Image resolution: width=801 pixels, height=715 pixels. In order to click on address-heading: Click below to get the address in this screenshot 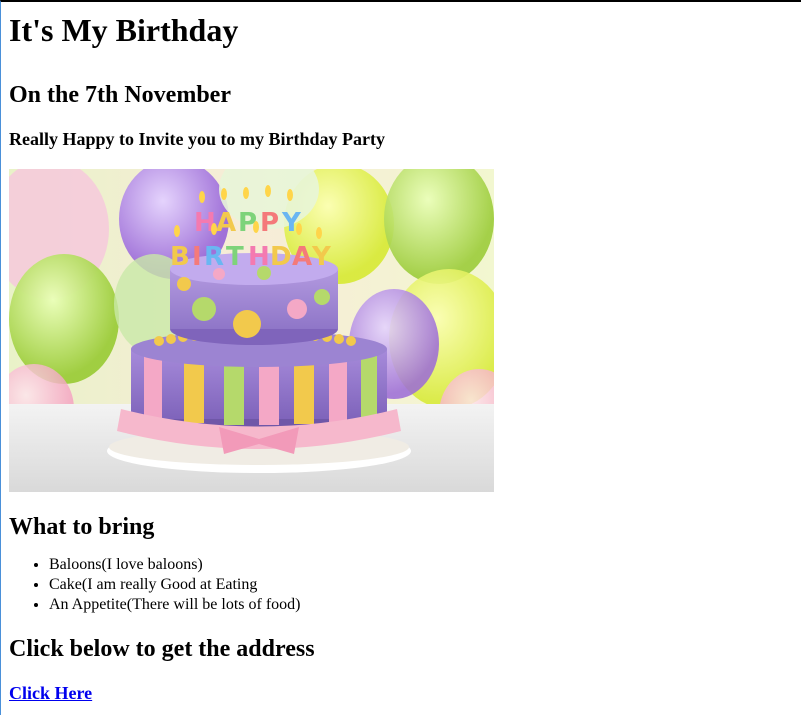, I will do `click(162, 649)`.